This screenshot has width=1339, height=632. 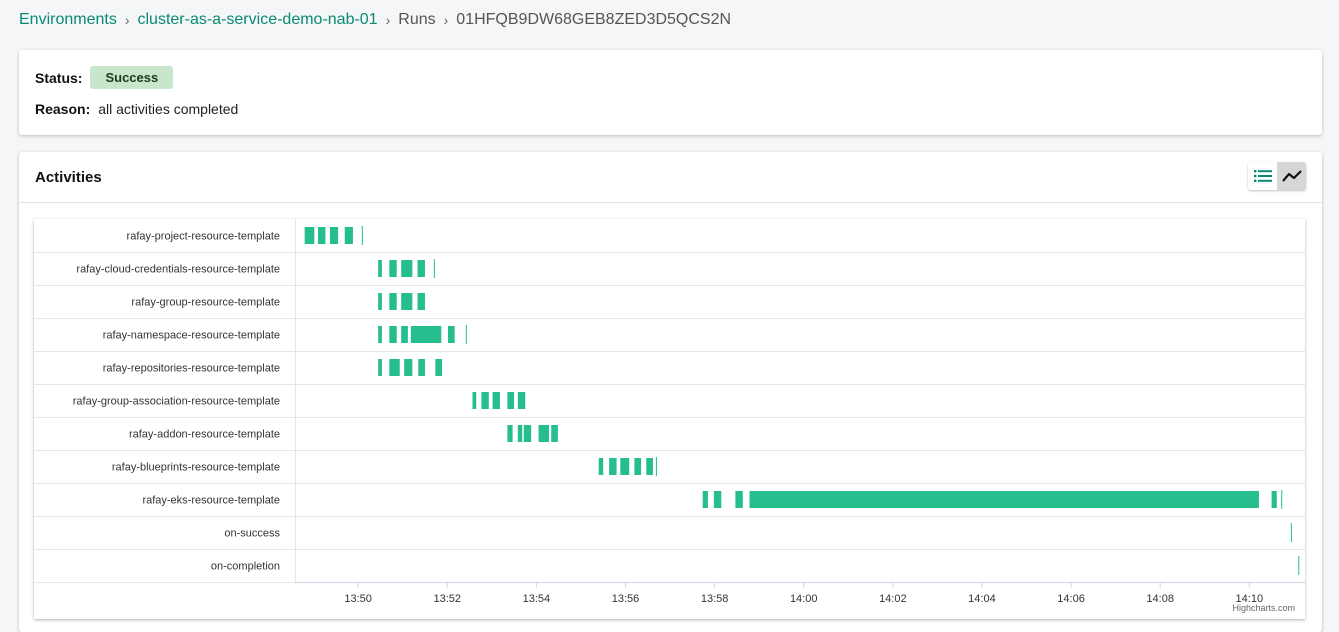 I want to click on breadcrumb-environment-link: cluster-as-a-service-demo-nab-01, so click(x=258, y=20).